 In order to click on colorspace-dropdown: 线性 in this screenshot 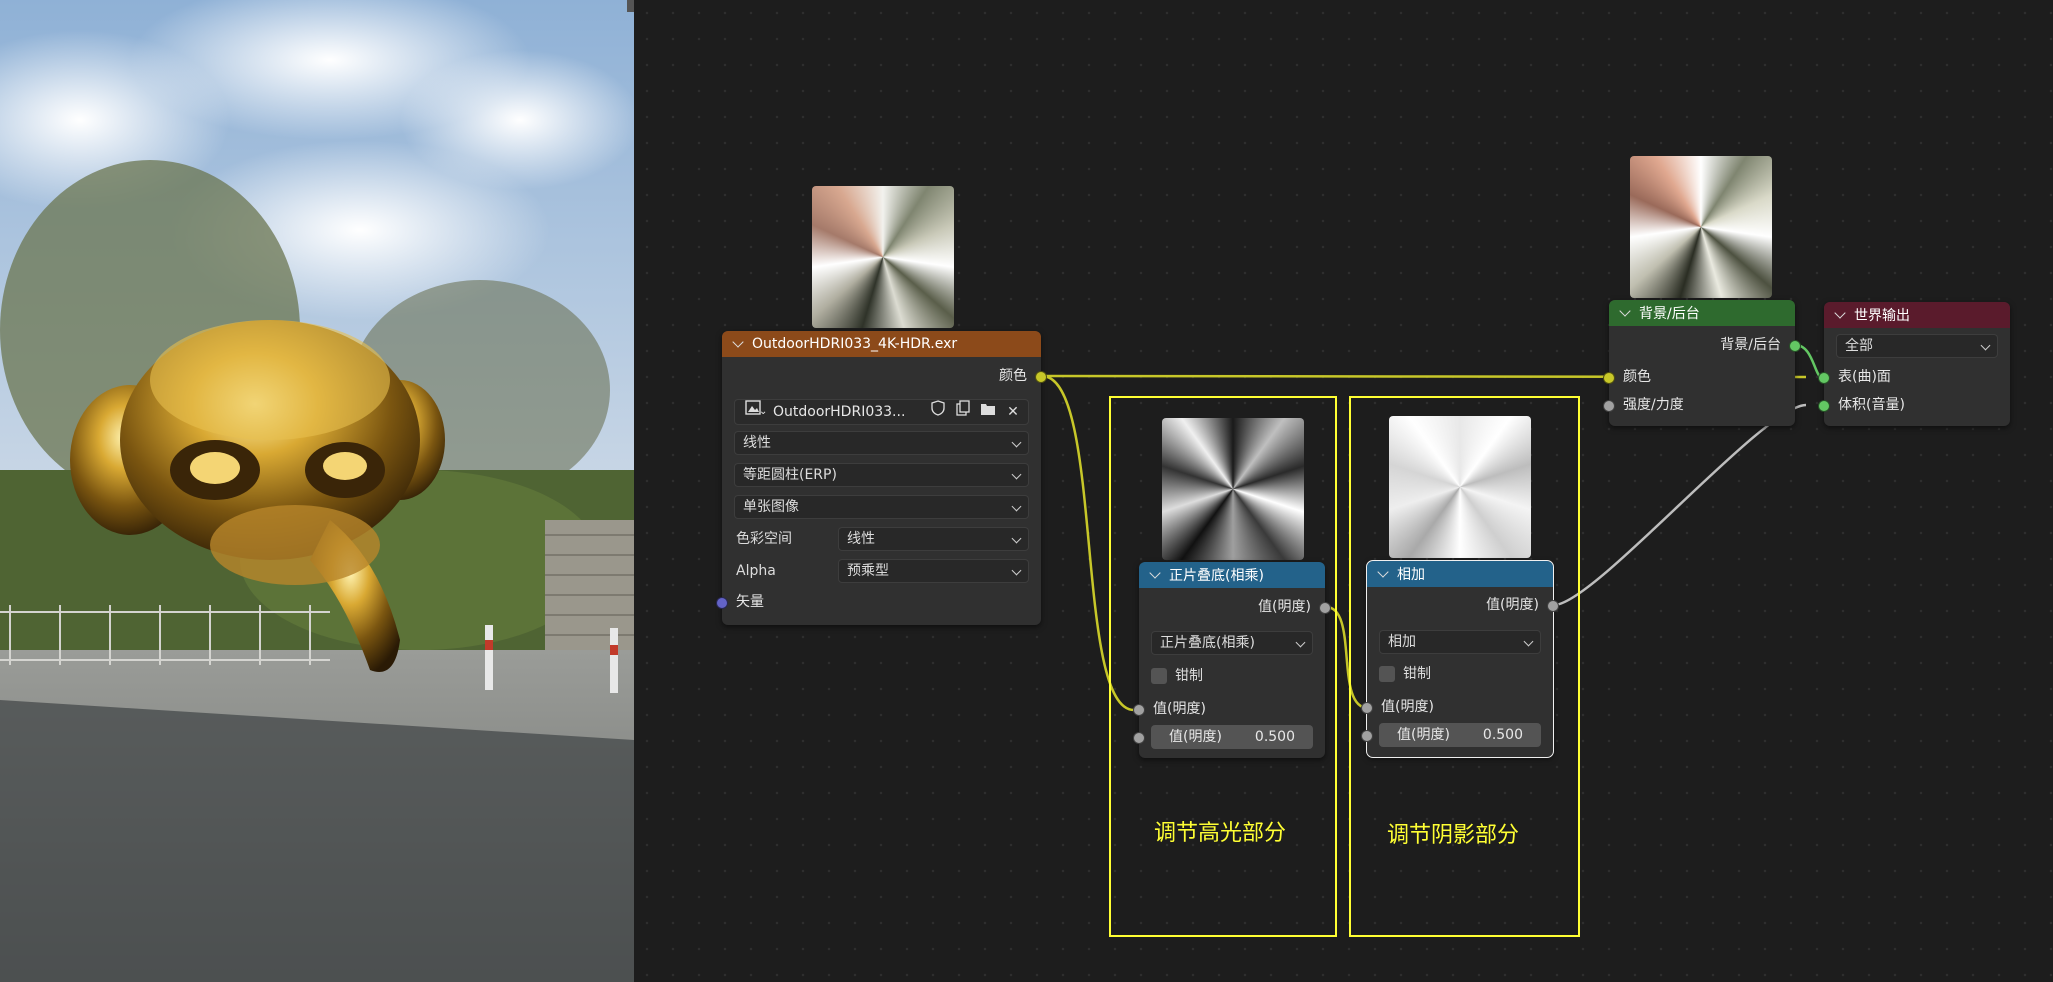, I will do `click(933, 539)`.